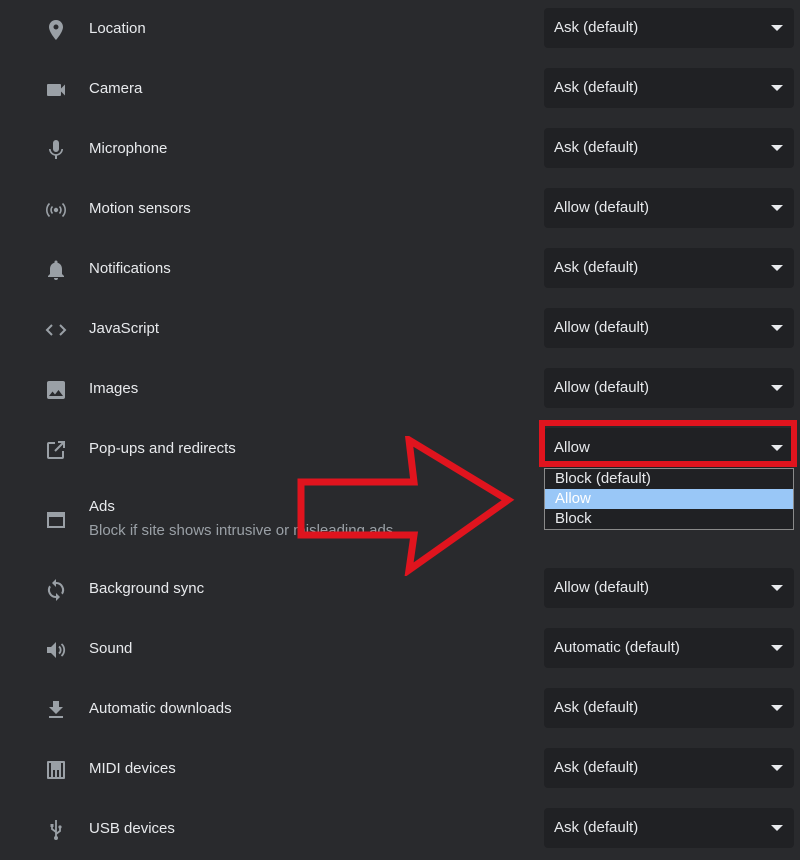 Image resolution: width=800 pixels, height=860 pixels. What do you see at coordinates (56, 450) in the screenshot?
I see `open-in-new-icon` at bounding box center [56, 450].